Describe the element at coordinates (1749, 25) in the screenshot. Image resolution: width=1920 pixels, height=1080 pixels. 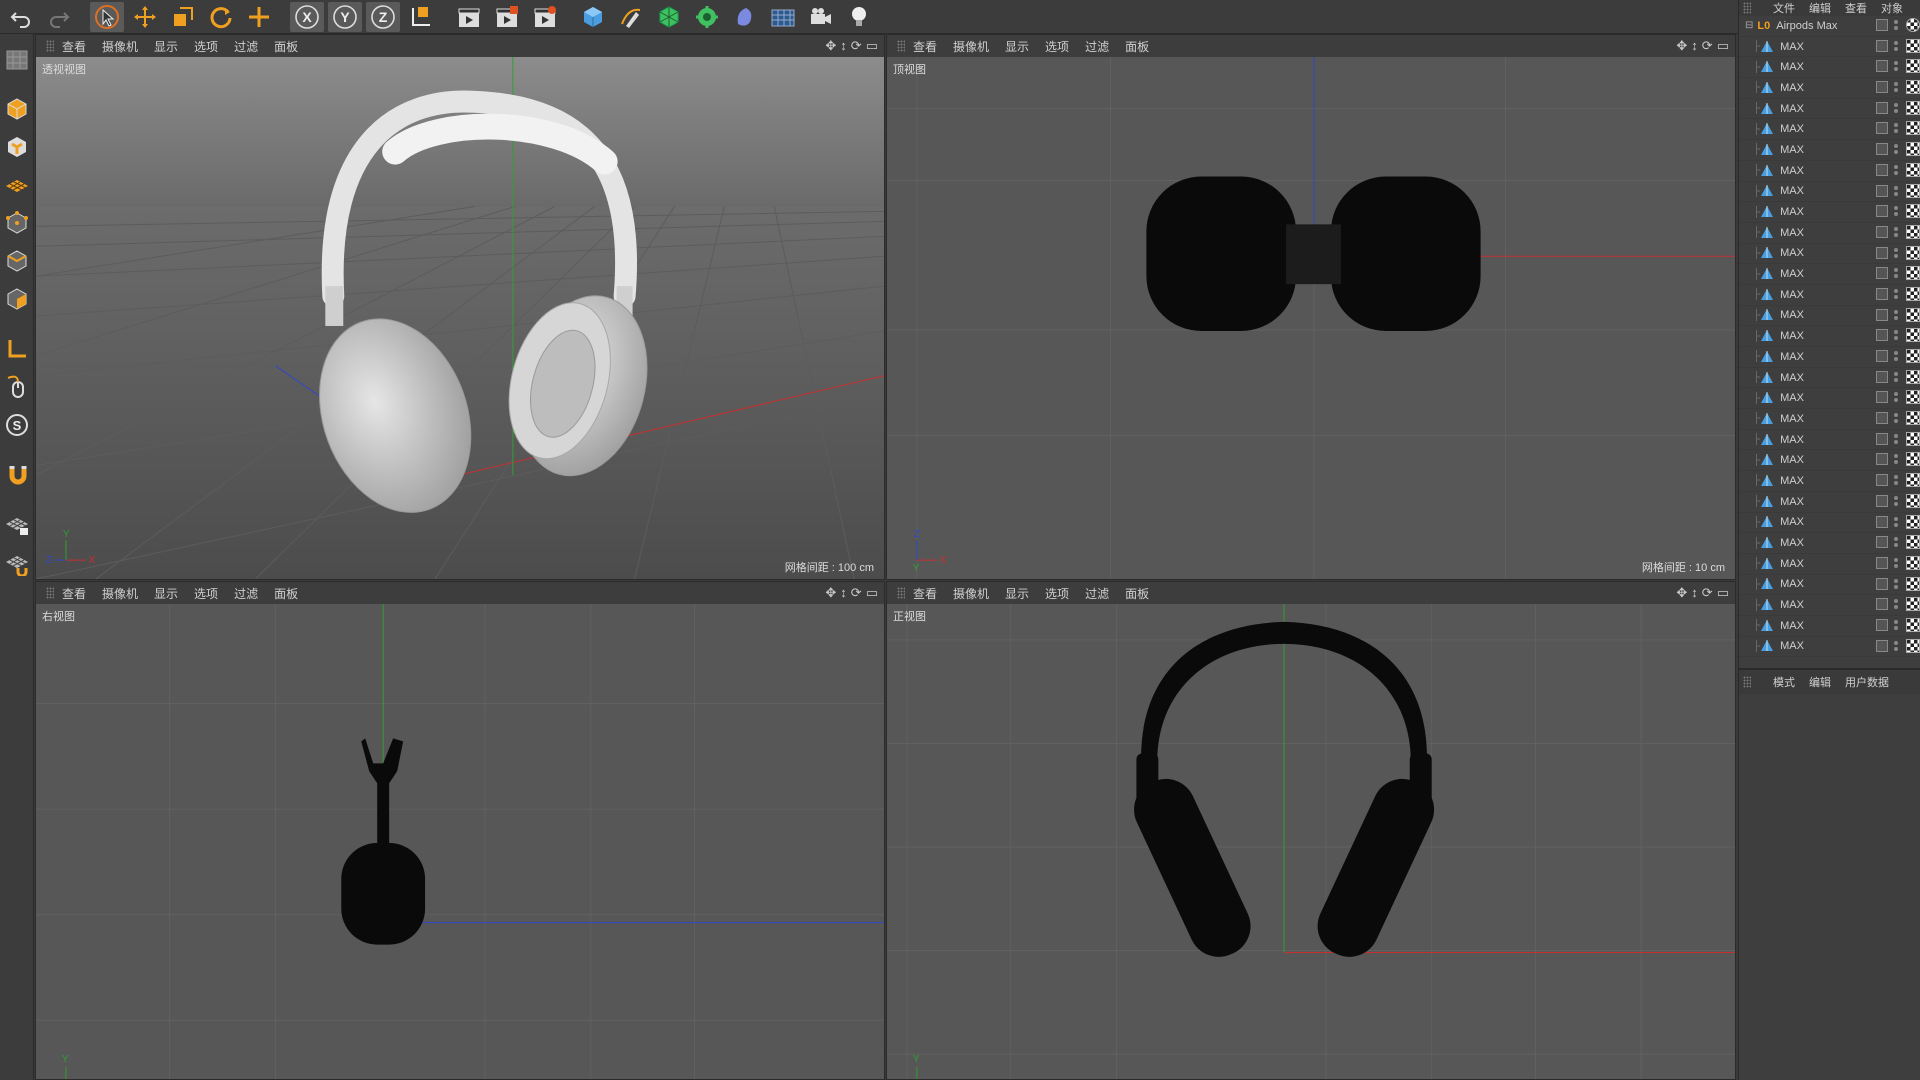
I see `collapse-toggle-icon: ⊟` at that location.